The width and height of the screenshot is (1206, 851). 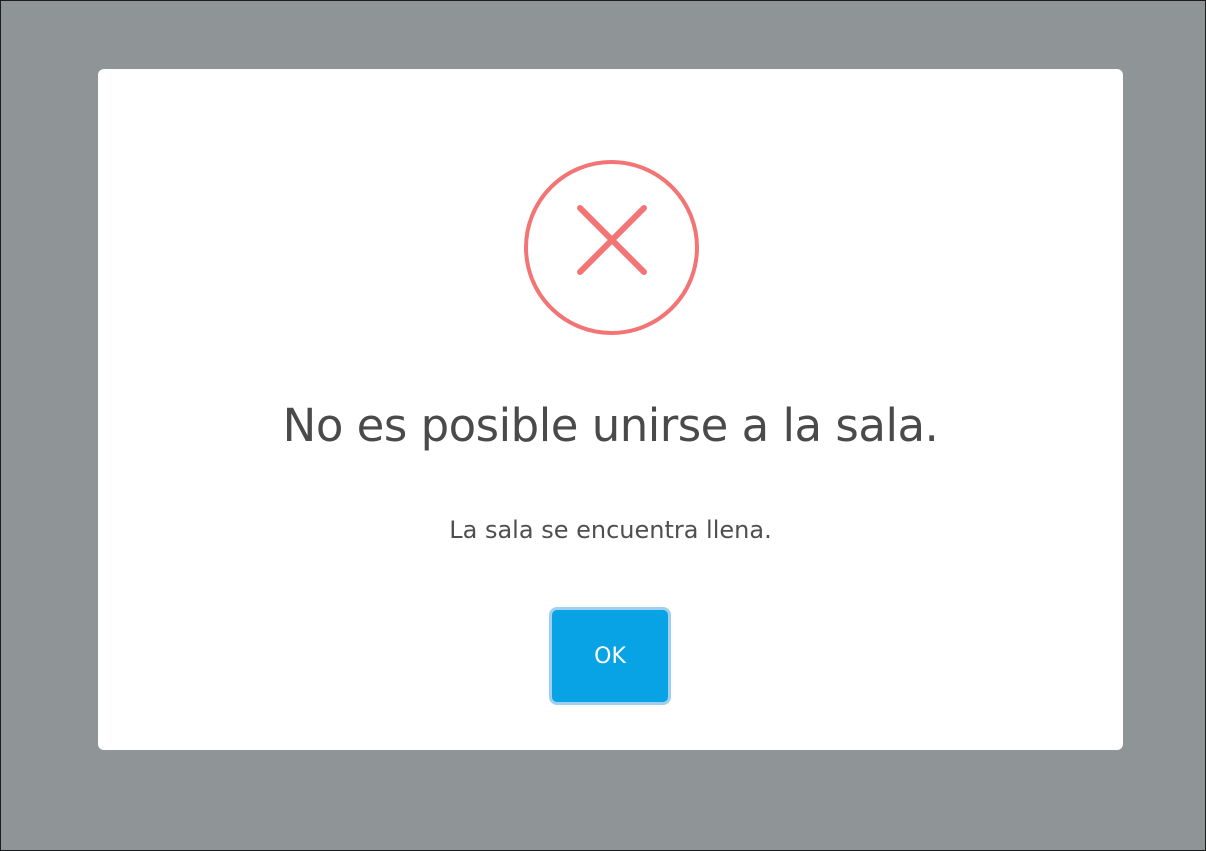 I want to click on dialog-message: La sala se encuentra llena., so click(x=610, y=530).